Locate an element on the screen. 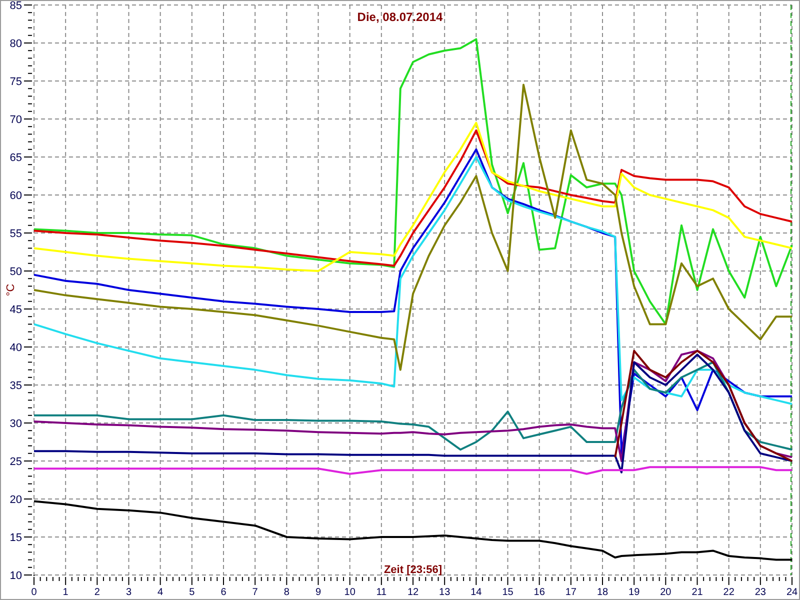  axis-tick-label: 45 is located at coordinates (16, 310).